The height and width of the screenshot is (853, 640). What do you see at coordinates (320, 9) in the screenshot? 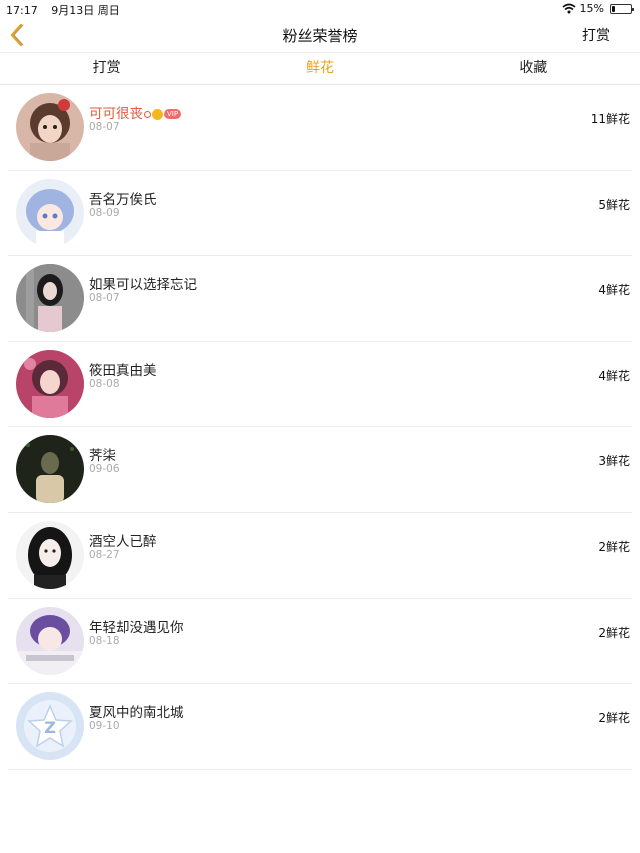
I see `status-bar: 17:17 9月13日 周日 15%` at bounding box center [320, 9].